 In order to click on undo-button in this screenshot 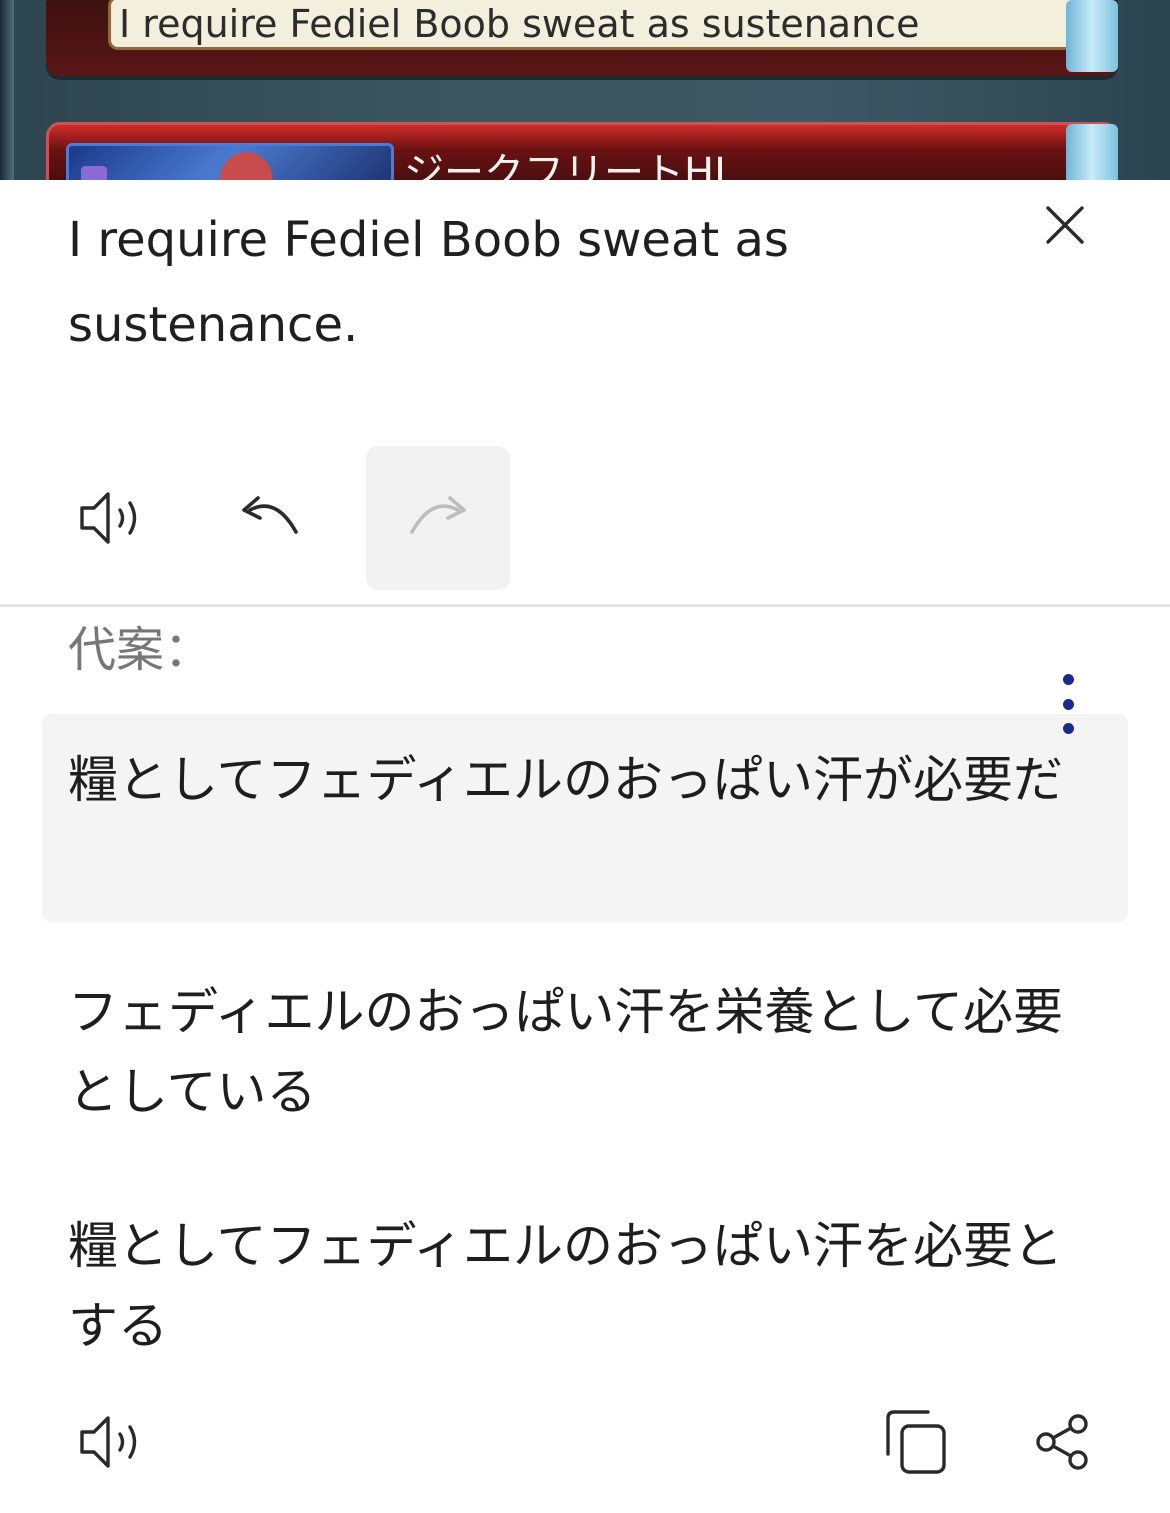, I will do `click(270, 518)`.